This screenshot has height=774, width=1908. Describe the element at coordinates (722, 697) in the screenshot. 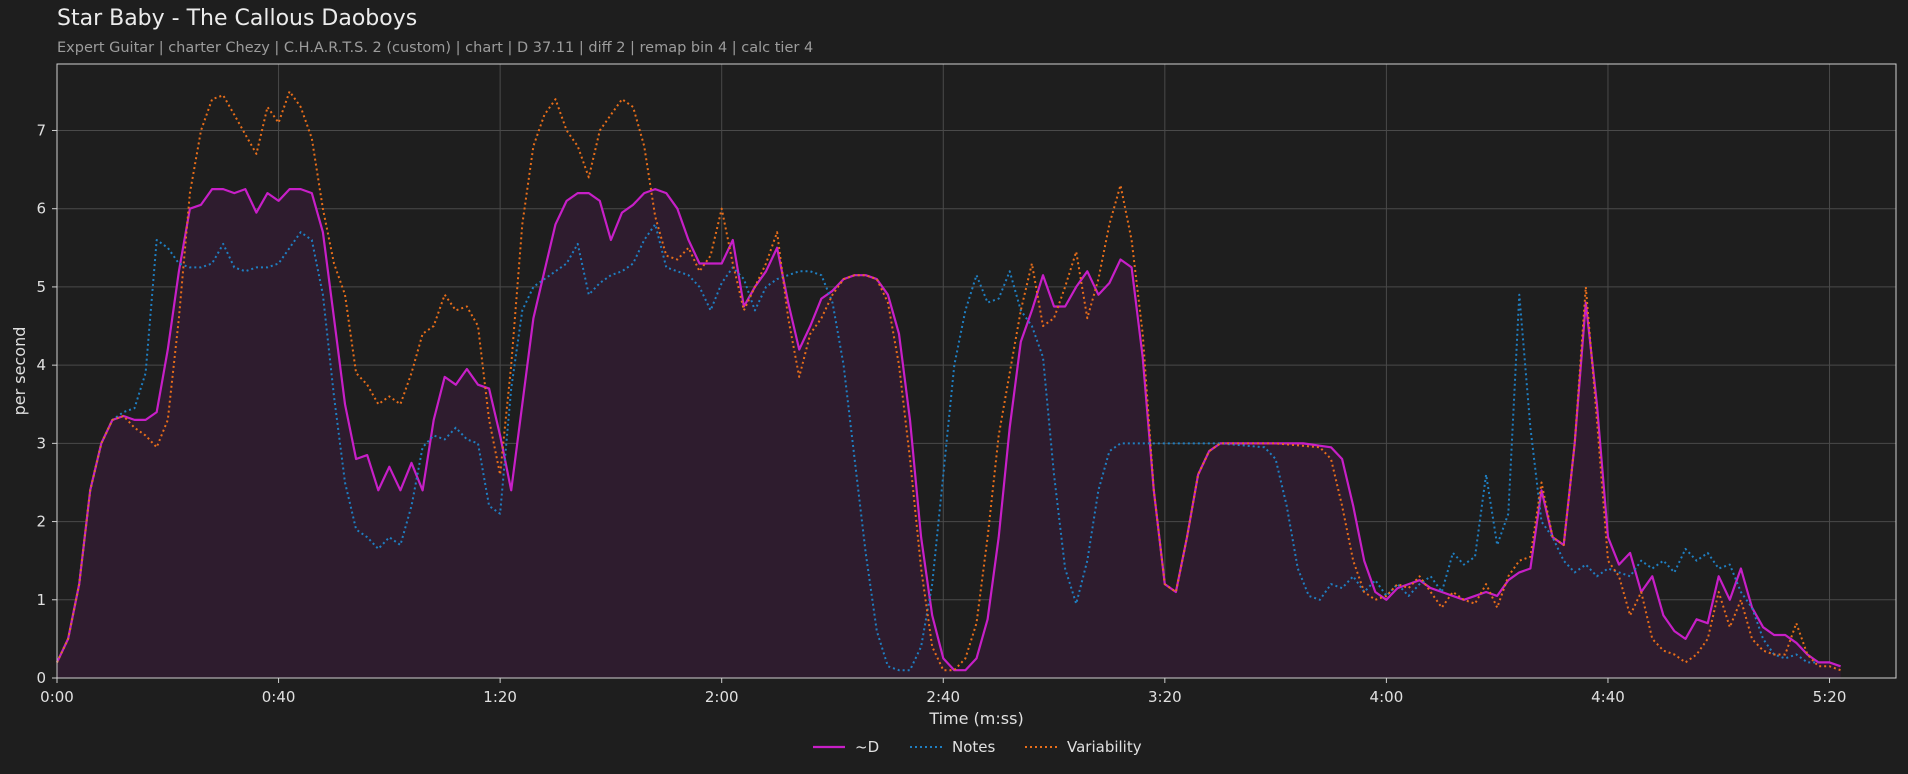

I see `x-tick-label: 2:00` at that location.